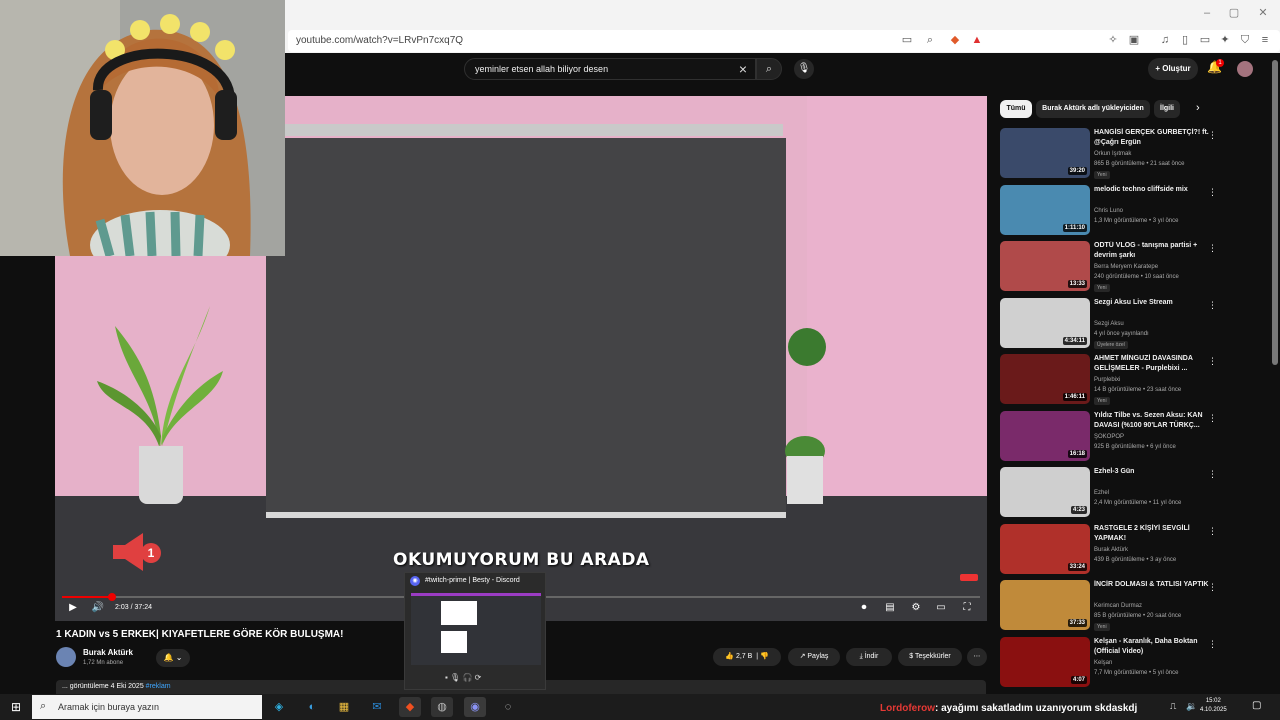 The width and height of the screenshot is (1280, 720). What do you see at coordinates (1225, 40) in the screenshot?
I see `leo-ai-icon: ✦` at bounding box center [1225, 40].